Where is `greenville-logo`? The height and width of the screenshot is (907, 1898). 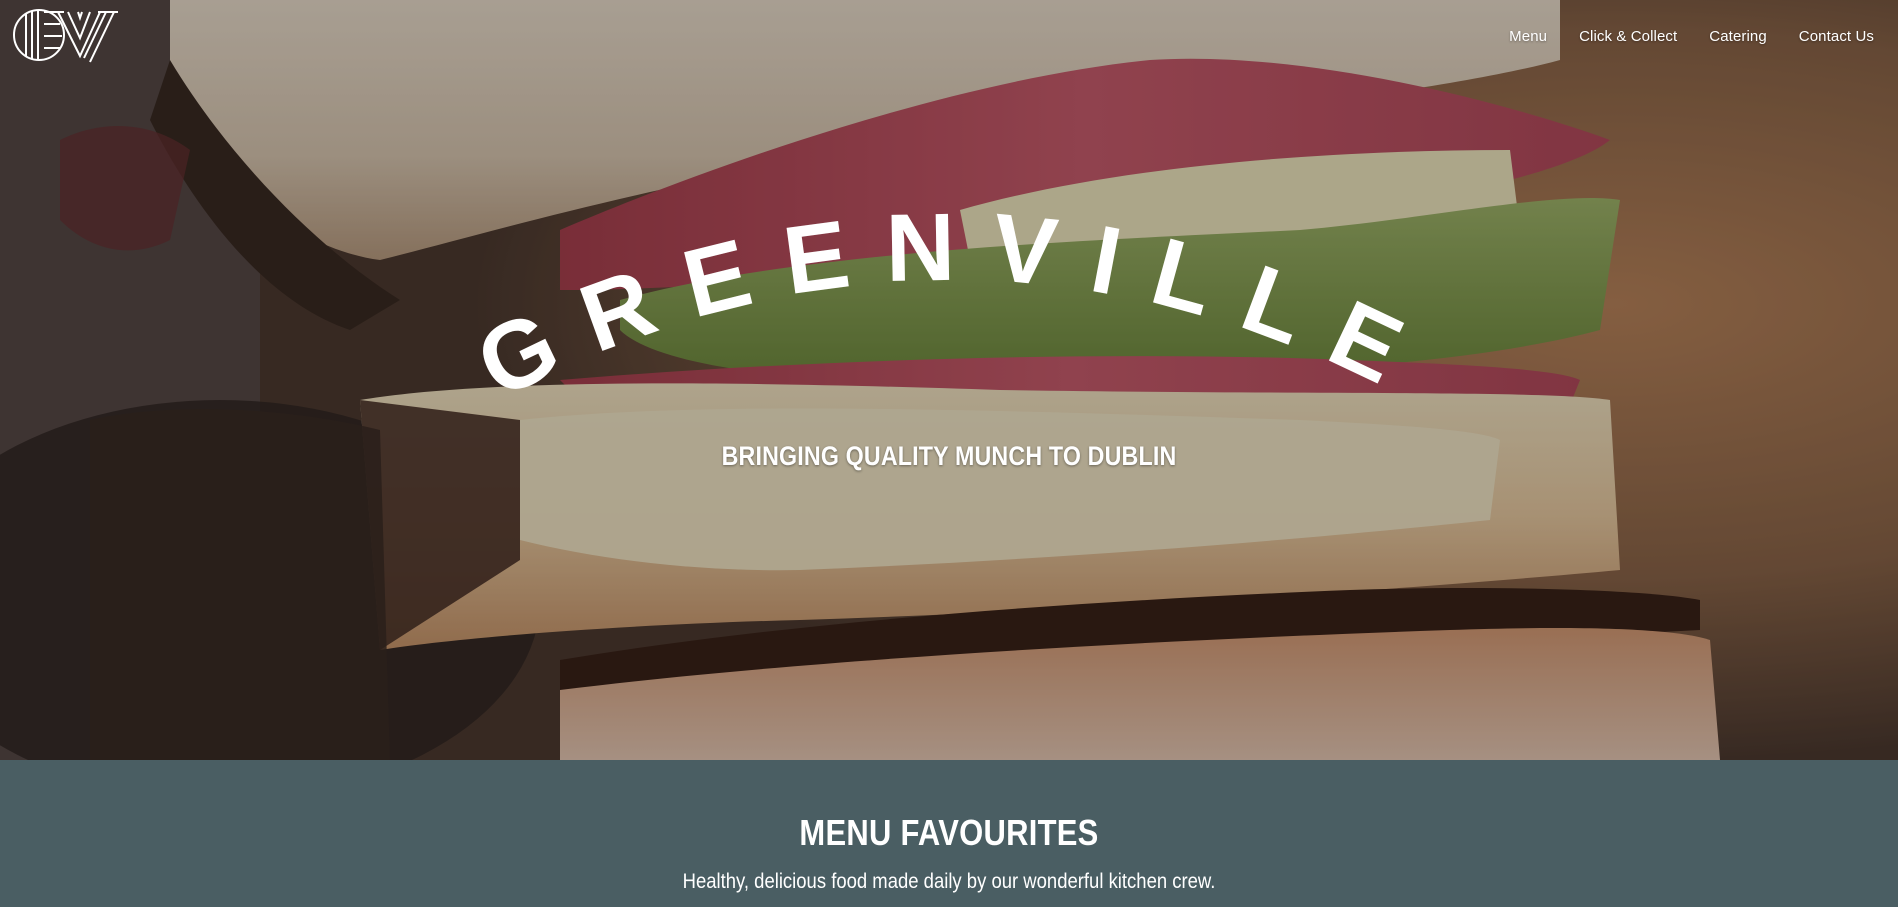
greenville-logo is located at coordinates (66, 35).